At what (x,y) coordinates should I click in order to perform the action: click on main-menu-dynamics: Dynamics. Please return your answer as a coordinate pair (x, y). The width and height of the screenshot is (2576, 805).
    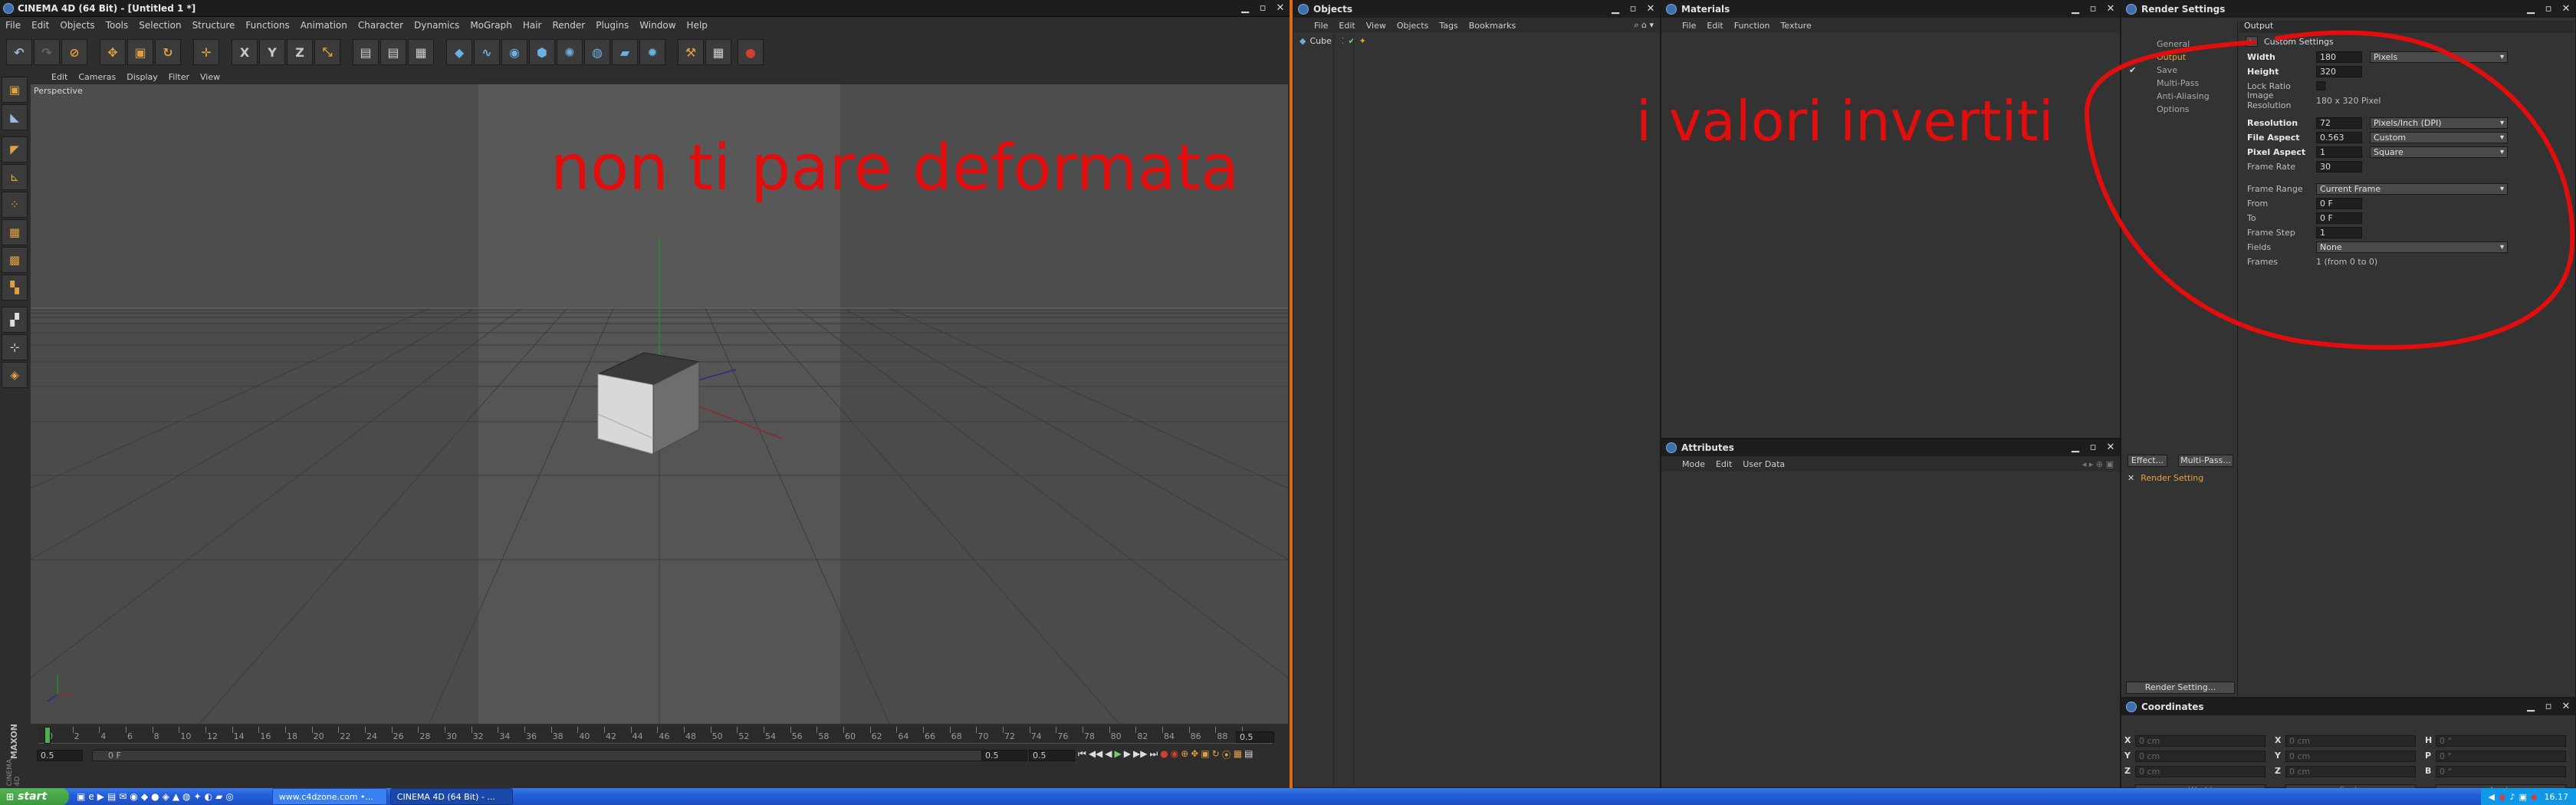
    Looking at the image, I should click on (437, 25).